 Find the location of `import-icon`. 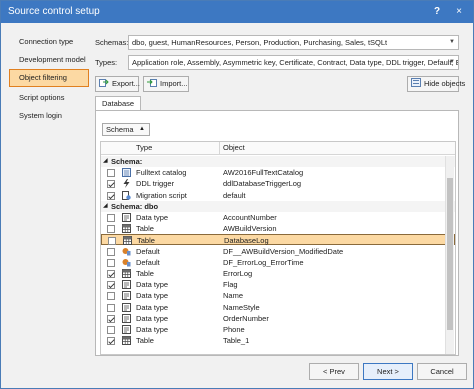

import-icon is located at coordinates (152, 83).